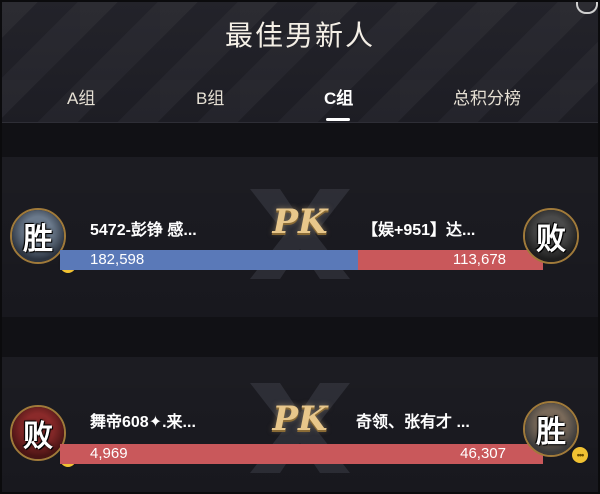  Describe the element at coordinates (299, 35) in the screenshot. I see `page-title: 最佳男新人` at that location.